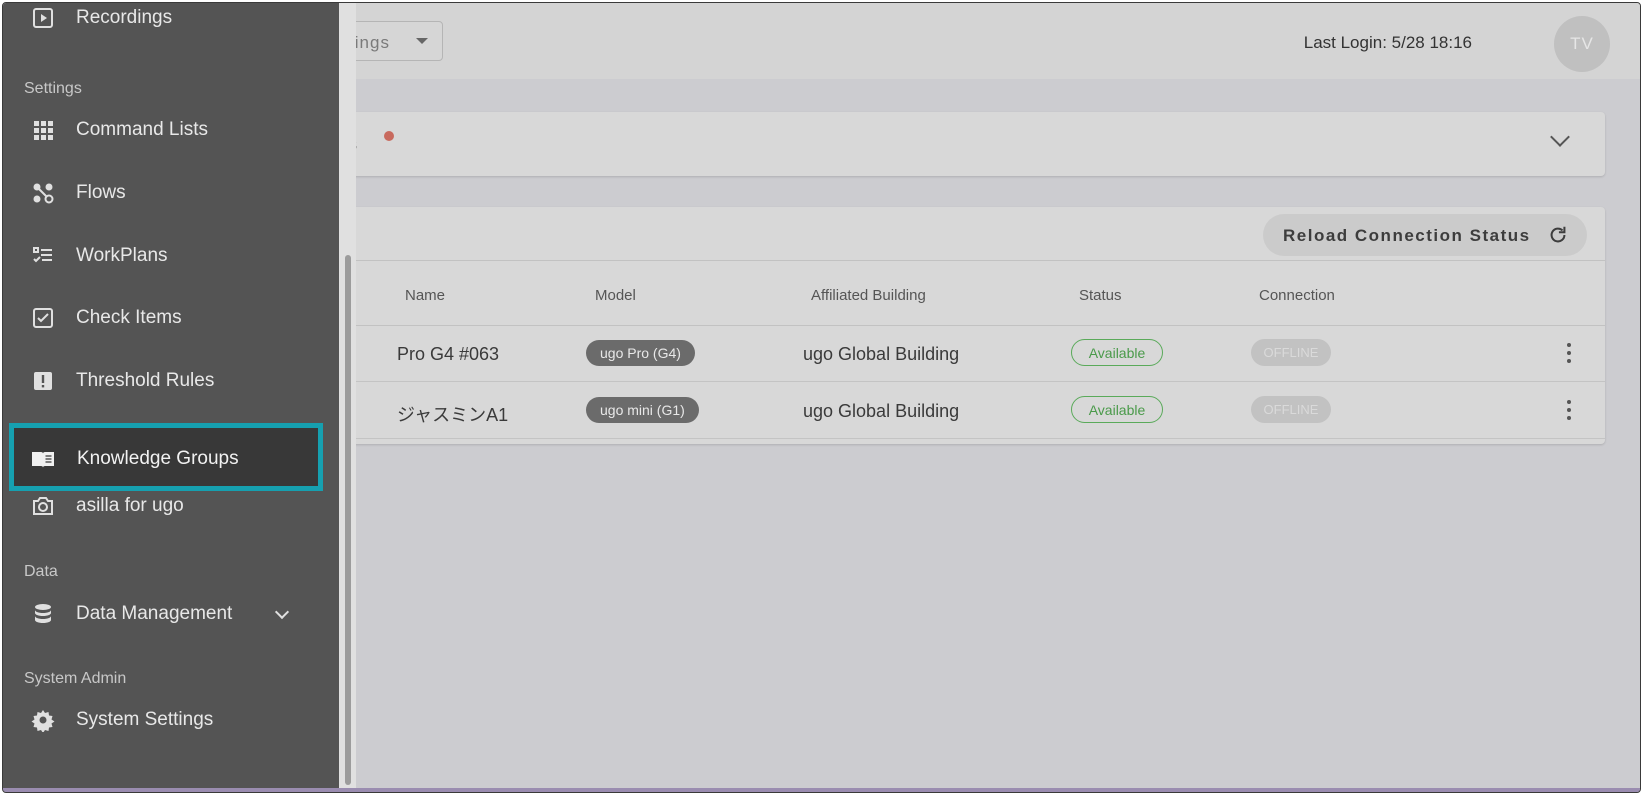  What do you see at coordinates (154, 613) in the screenshot?
I see `sidebar-item-label: Data Management` at bounding box center [154, 613].